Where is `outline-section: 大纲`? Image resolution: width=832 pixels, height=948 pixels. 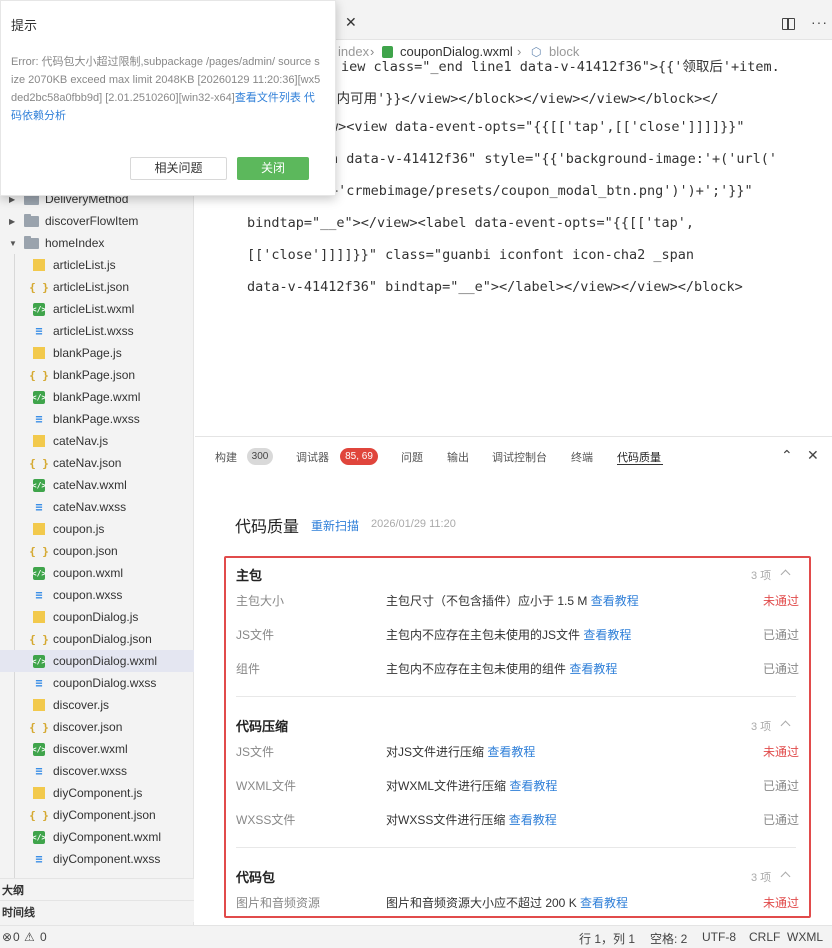
outline-section: 大纲 is located at coordinates (97, 889).